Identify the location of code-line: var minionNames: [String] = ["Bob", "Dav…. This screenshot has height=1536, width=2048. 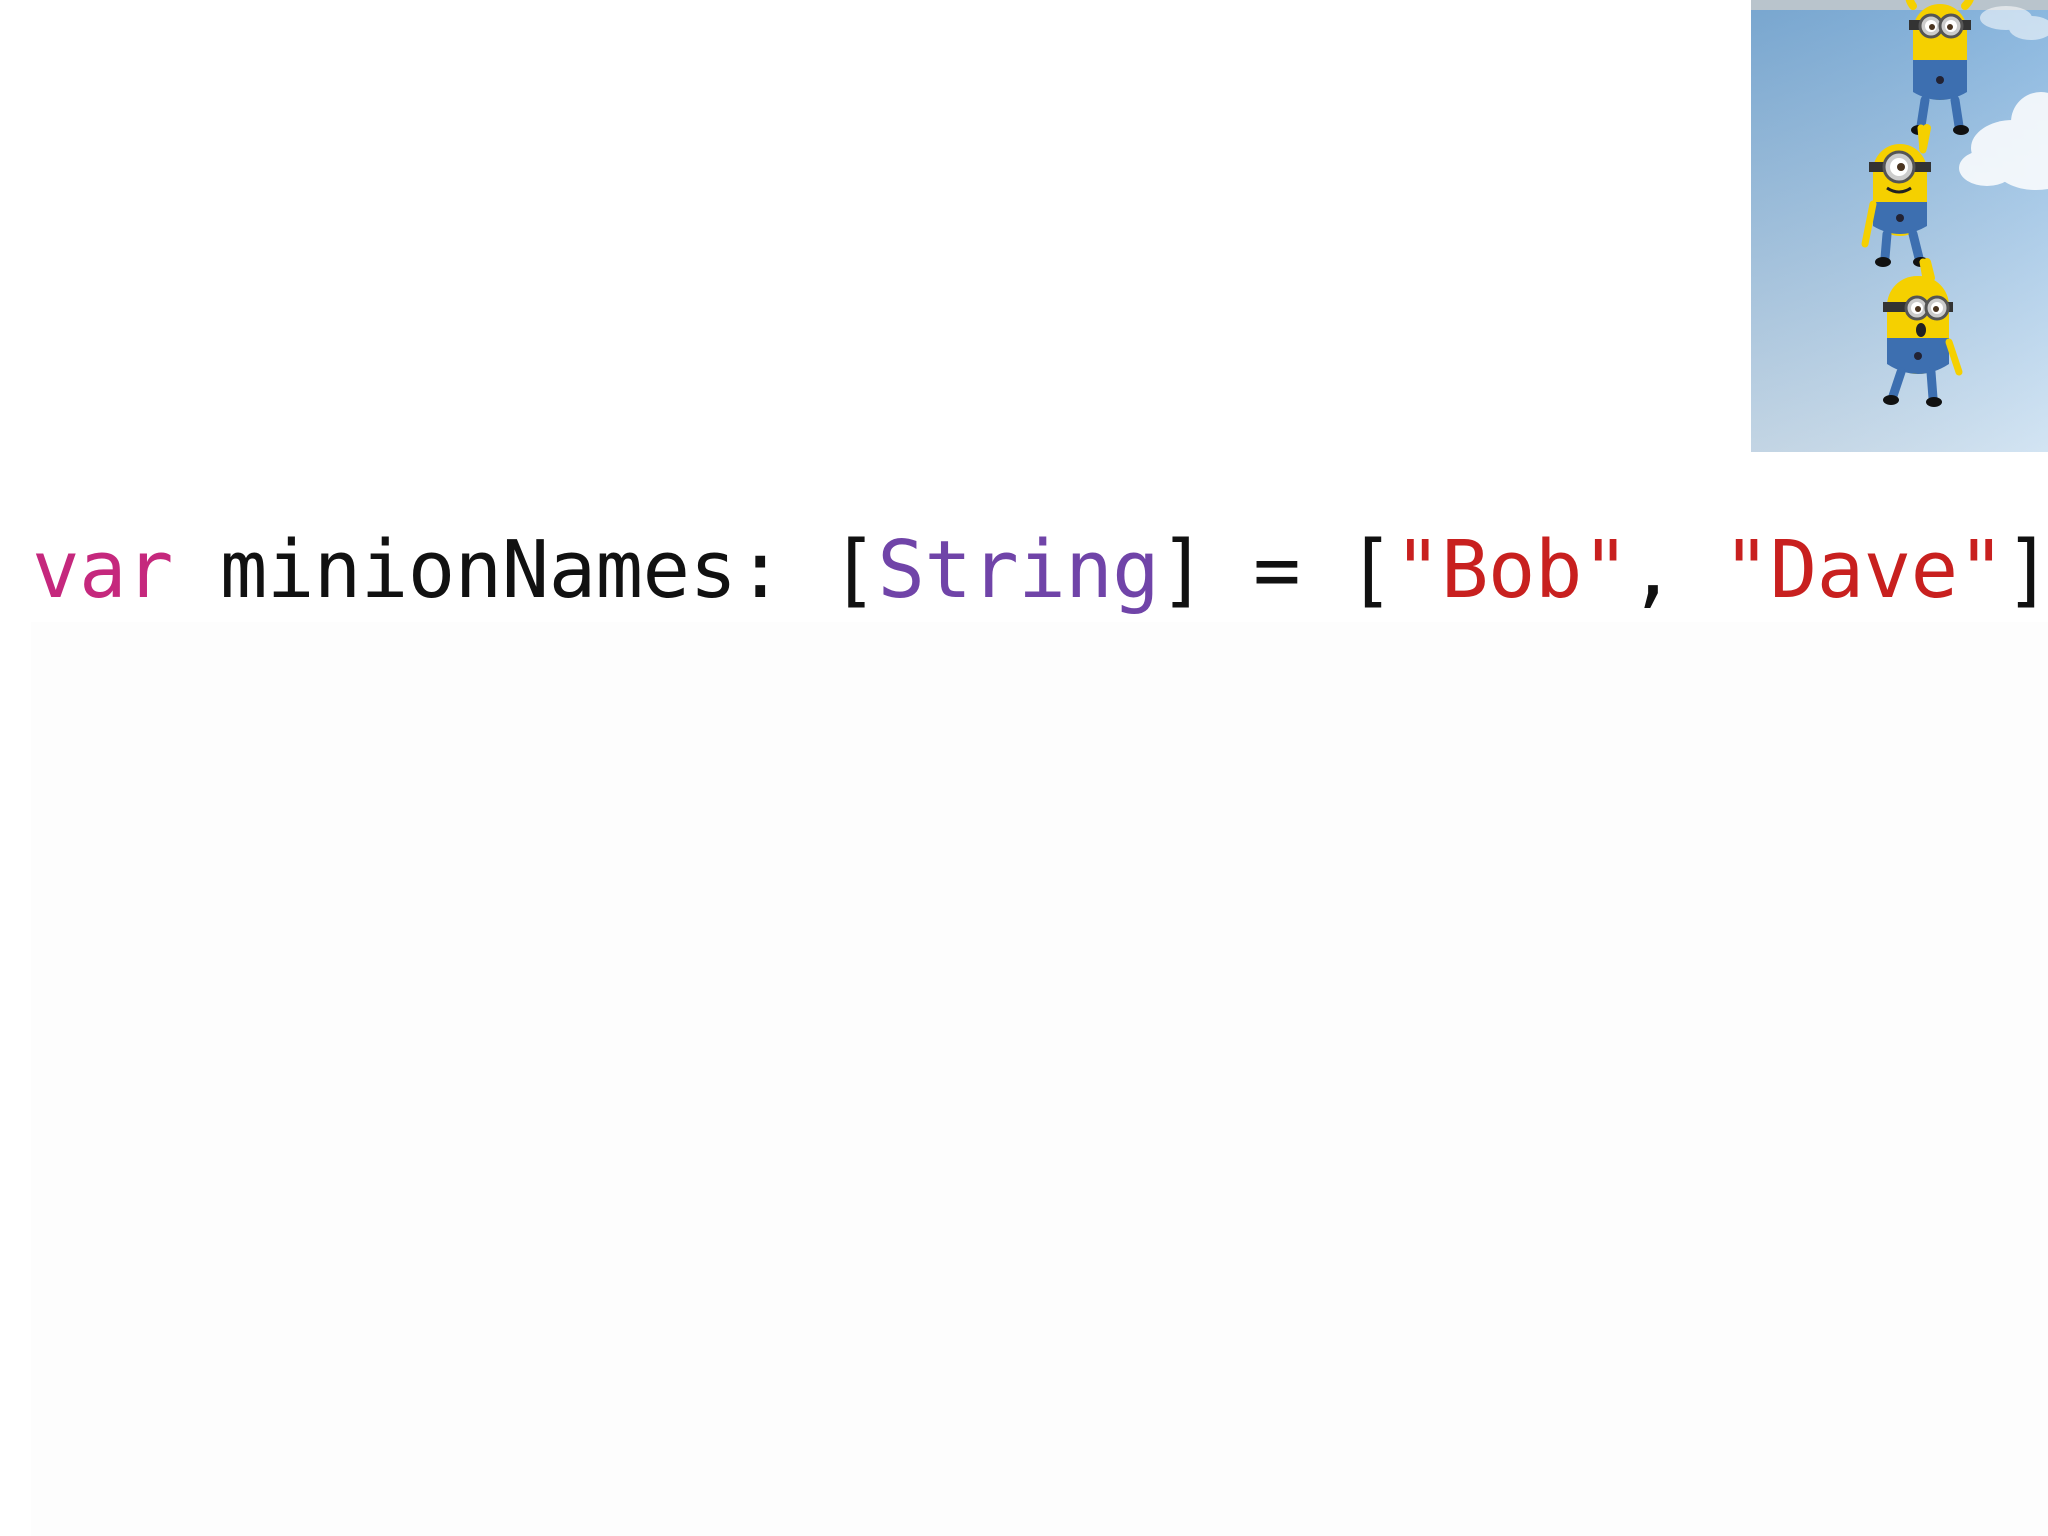
(1040, 570).